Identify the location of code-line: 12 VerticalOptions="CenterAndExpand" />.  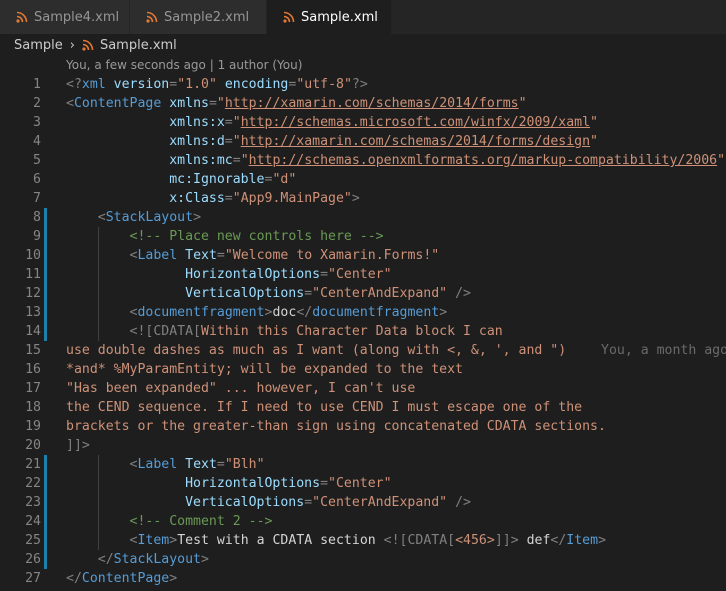
(363, 293).